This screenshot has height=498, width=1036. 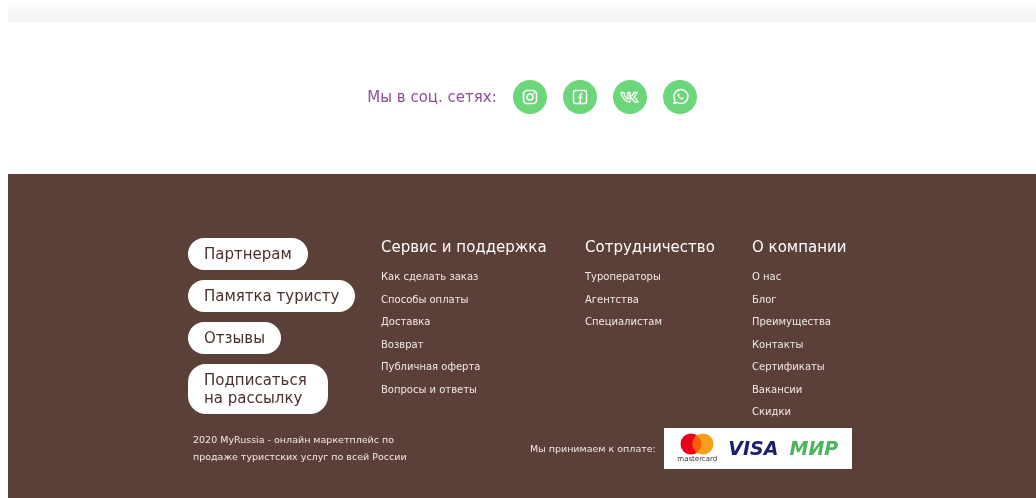 I want to click on footer-button: Партнерам, so click(x=248, y=254).